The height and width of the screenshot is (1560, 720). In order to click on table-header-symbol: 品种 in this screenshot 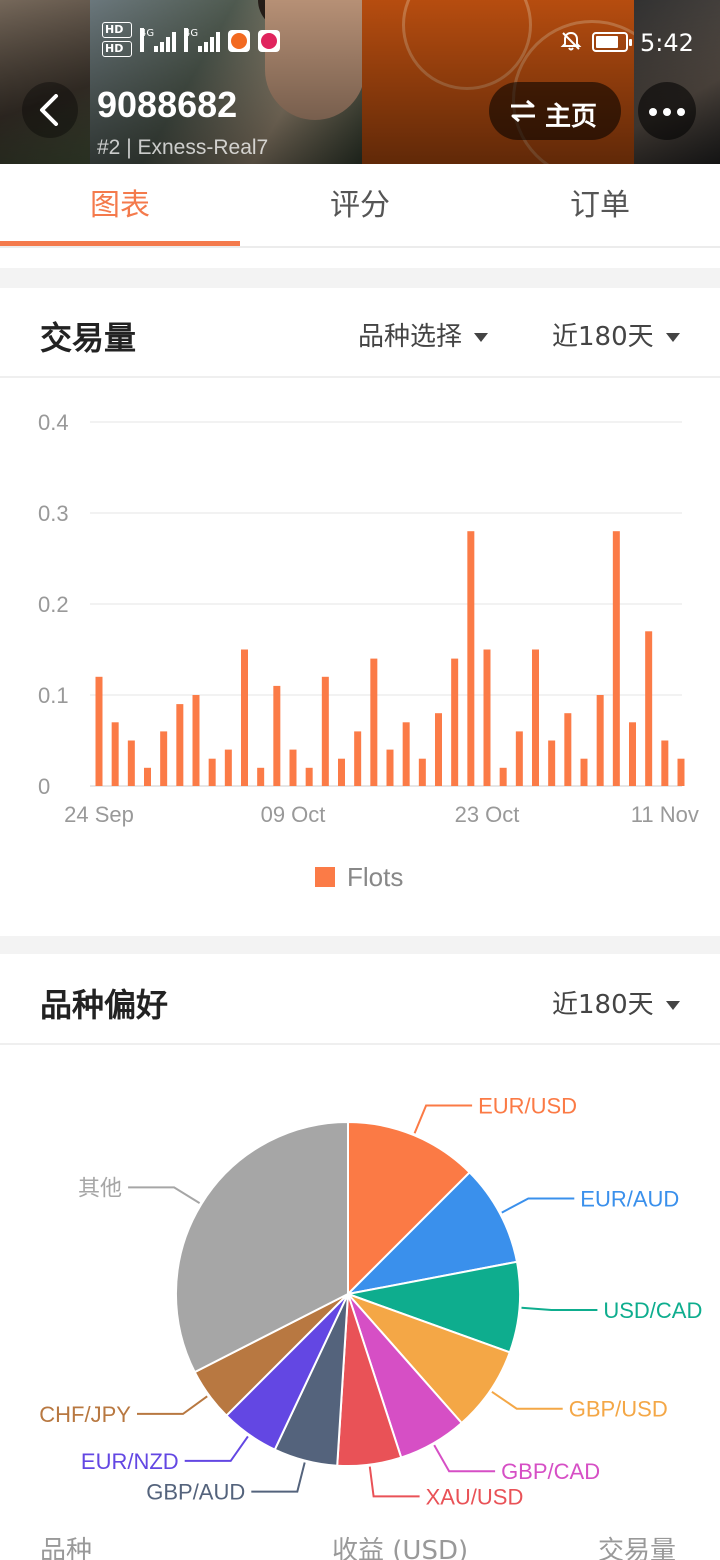, I will do `click(66, 1548)`.